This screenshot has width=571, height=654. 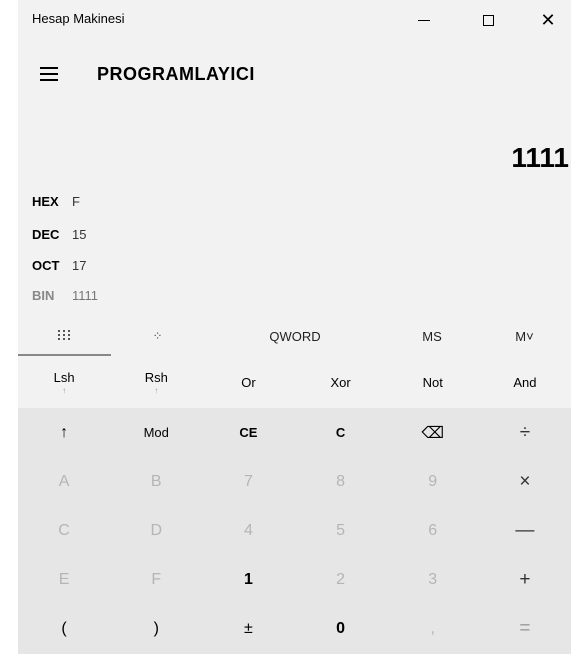 I want to click on radix-bin: BIN 1111, so click(x=65, y=295).